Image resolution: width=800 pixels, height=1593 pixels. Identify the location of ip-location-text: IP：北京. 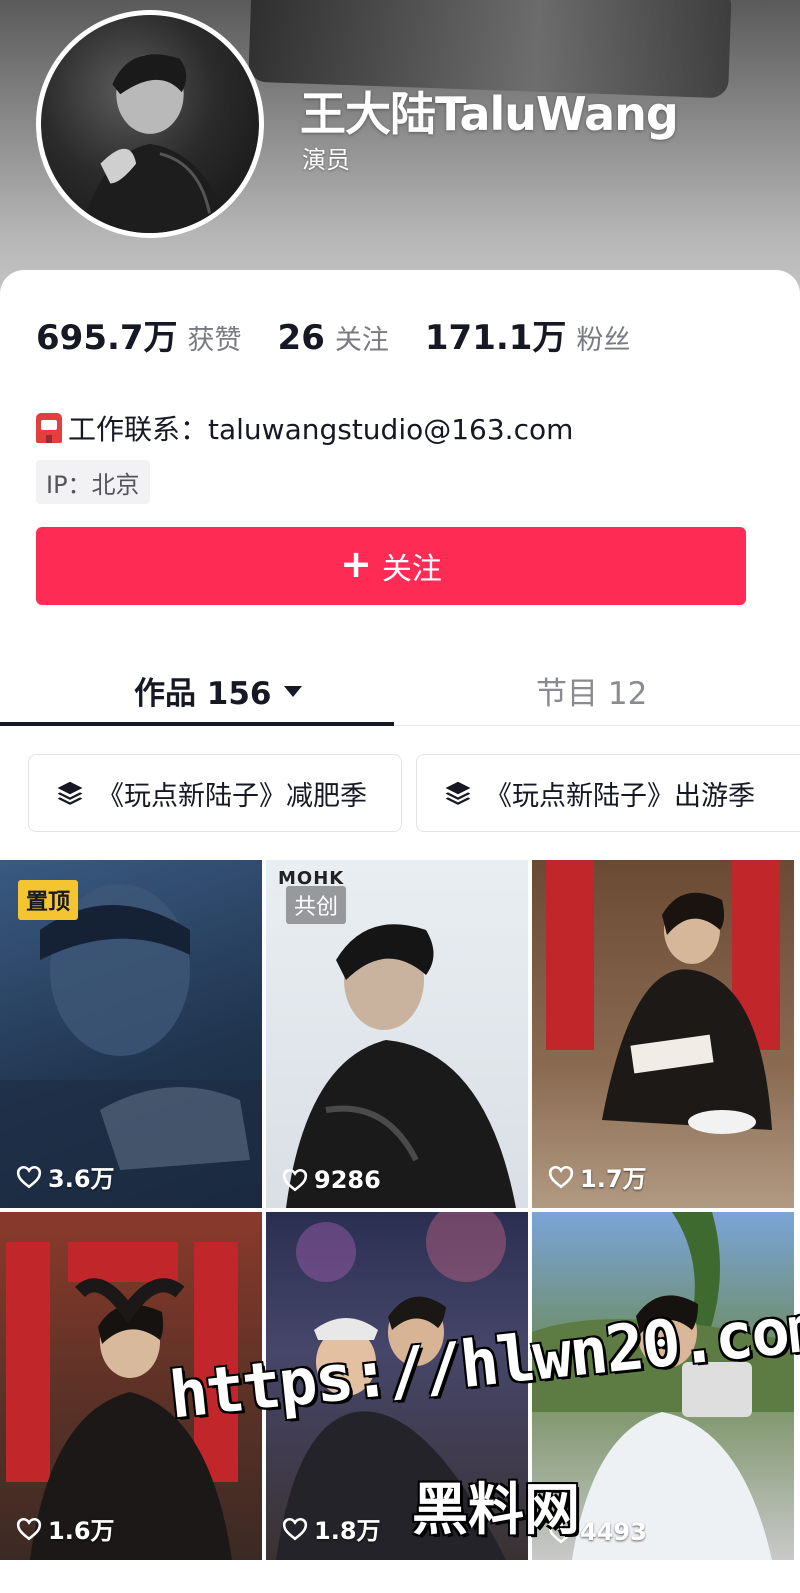
(93, 484).